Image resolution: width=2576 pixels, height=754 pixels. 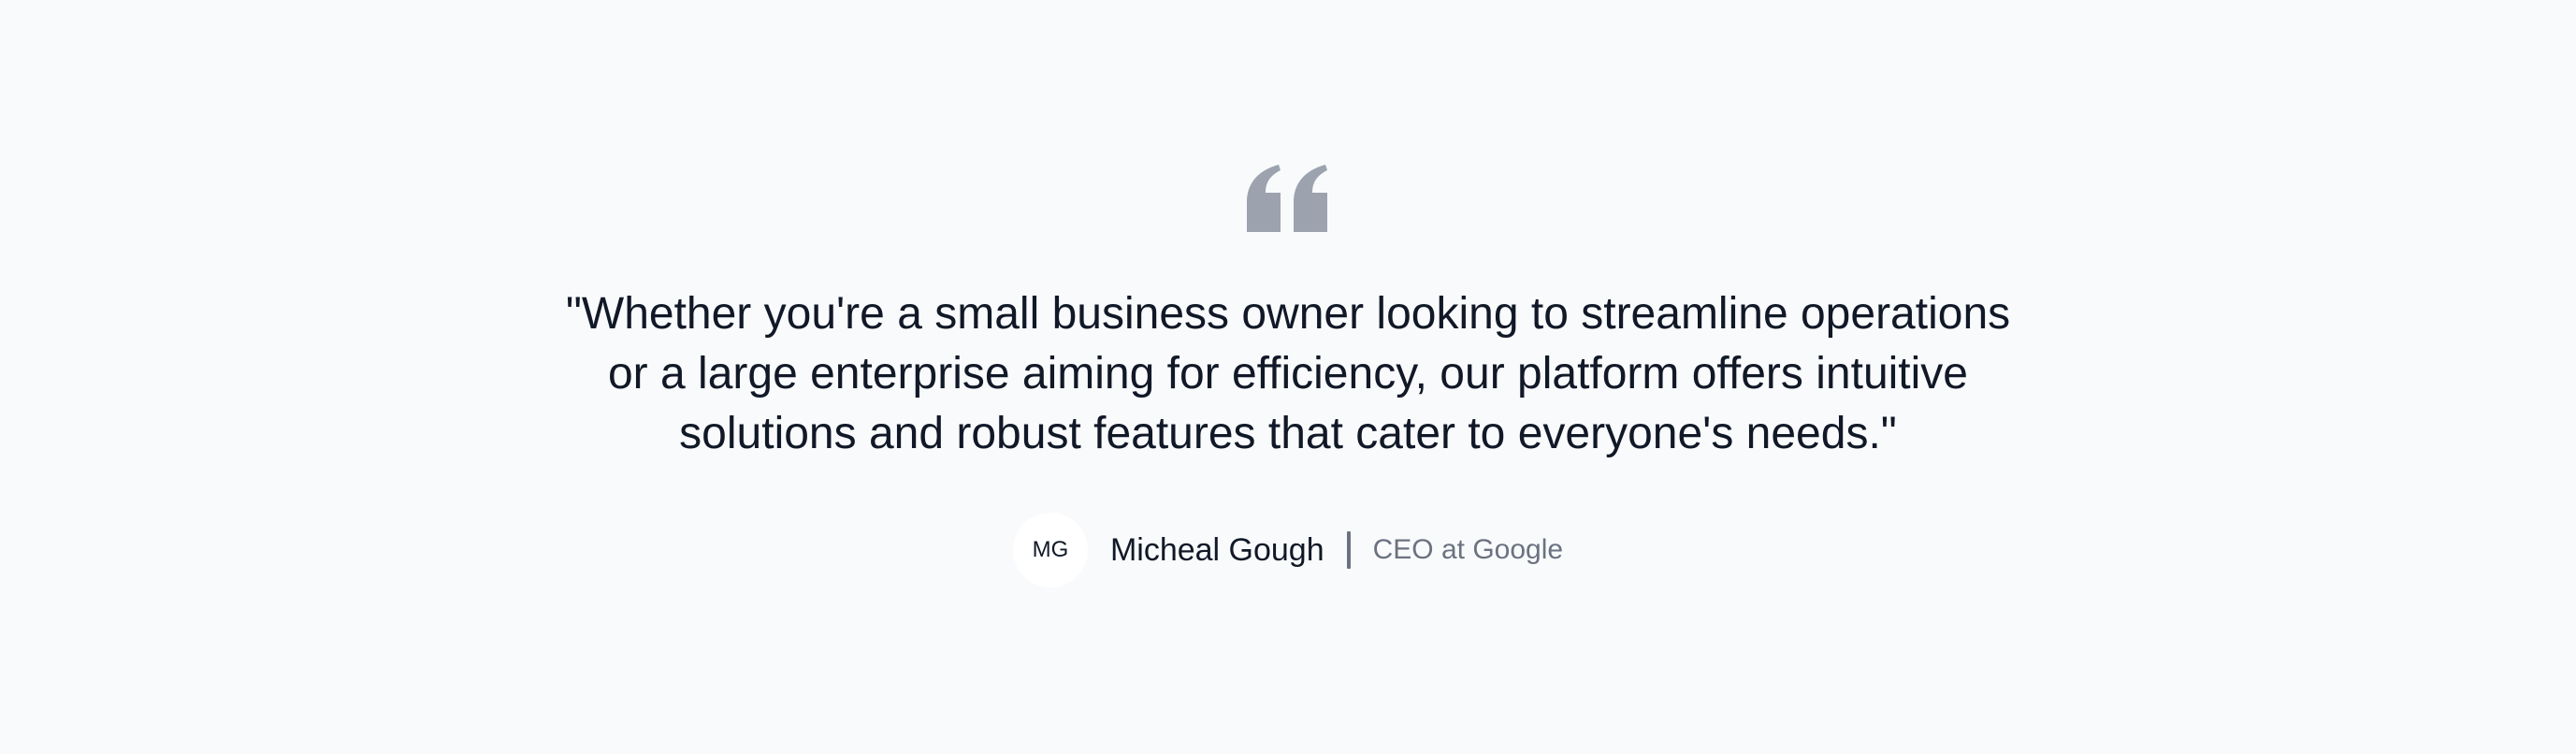 What do you see at coordinates (1468, 549) in the screenshot?
I see `author-title: CEO at Google` at bounding box center [1468, 549].